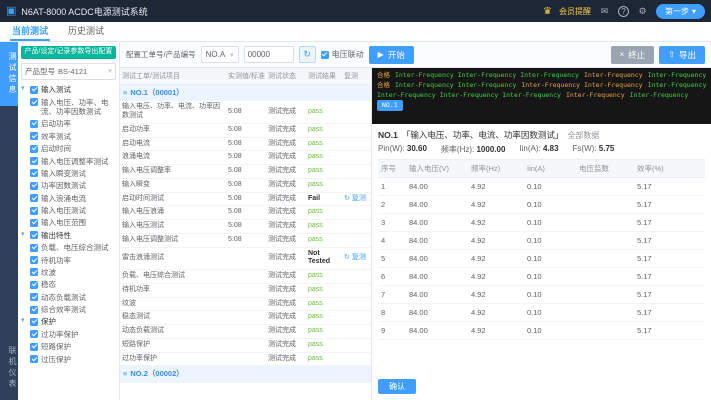  I want to click on tree-test-item: 稳态, so click(68, 285).